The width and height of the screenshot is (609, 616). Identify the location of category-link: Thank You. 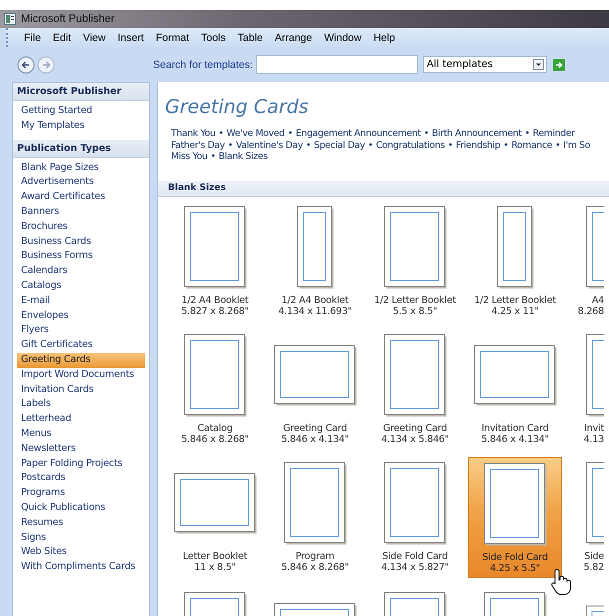
(193, 133).